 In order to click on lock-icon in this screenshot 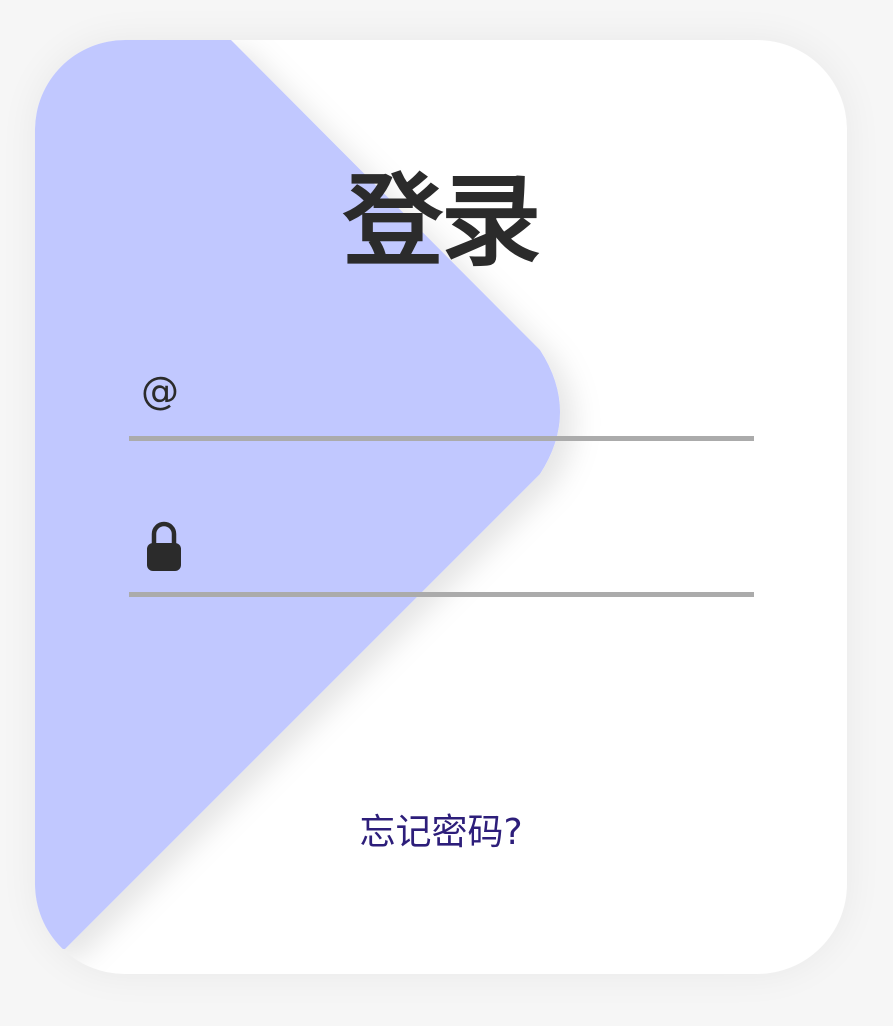, I will do `click(164, 548)`.